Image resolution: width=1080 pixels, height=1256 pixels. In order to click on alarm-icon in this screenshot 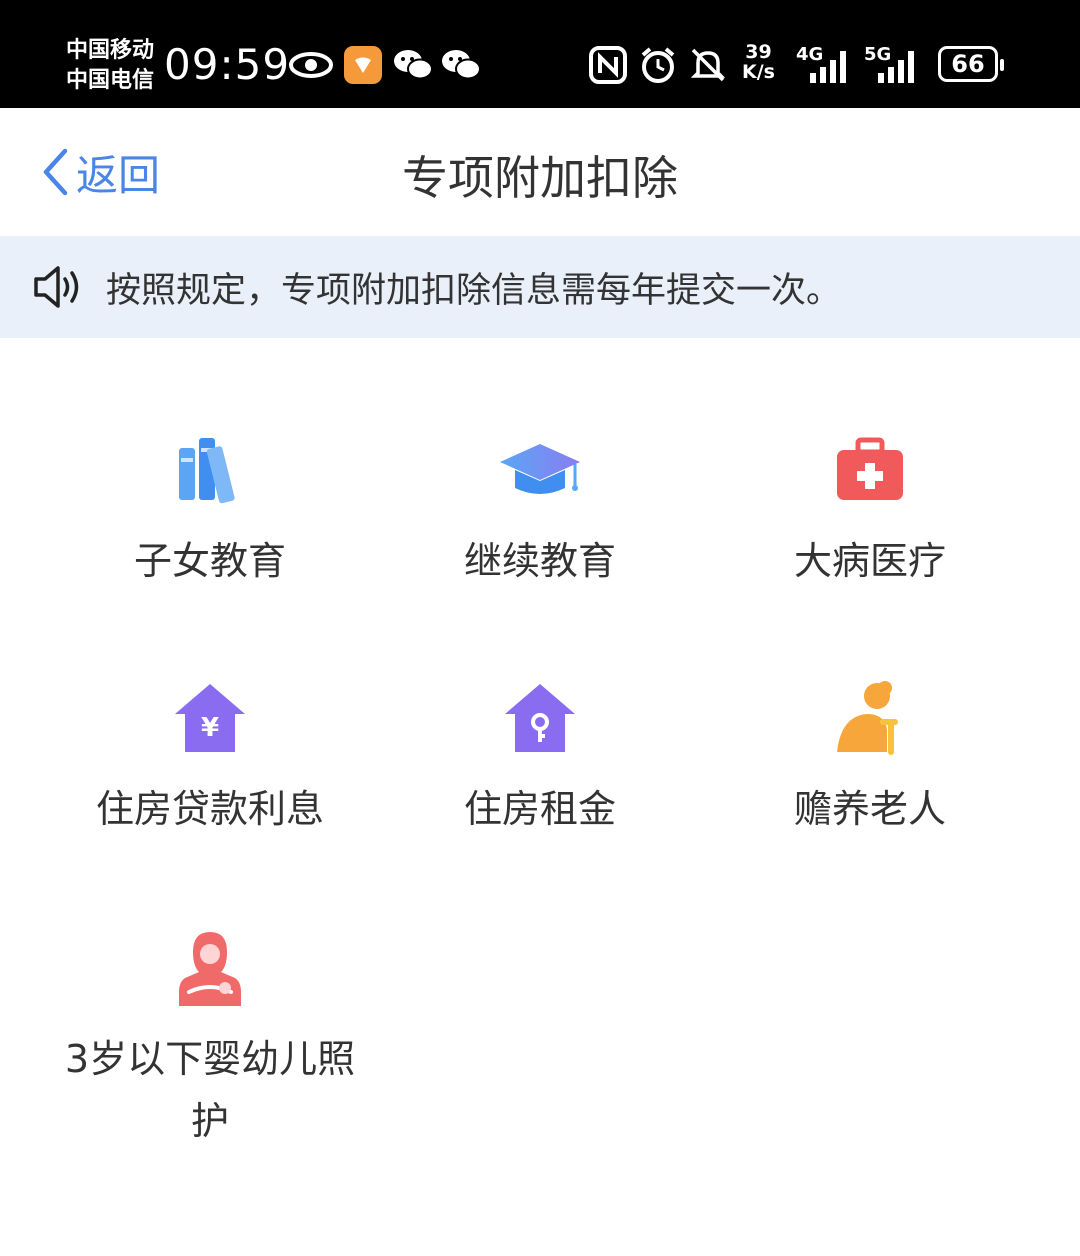, I will do `click(658, 65)`.